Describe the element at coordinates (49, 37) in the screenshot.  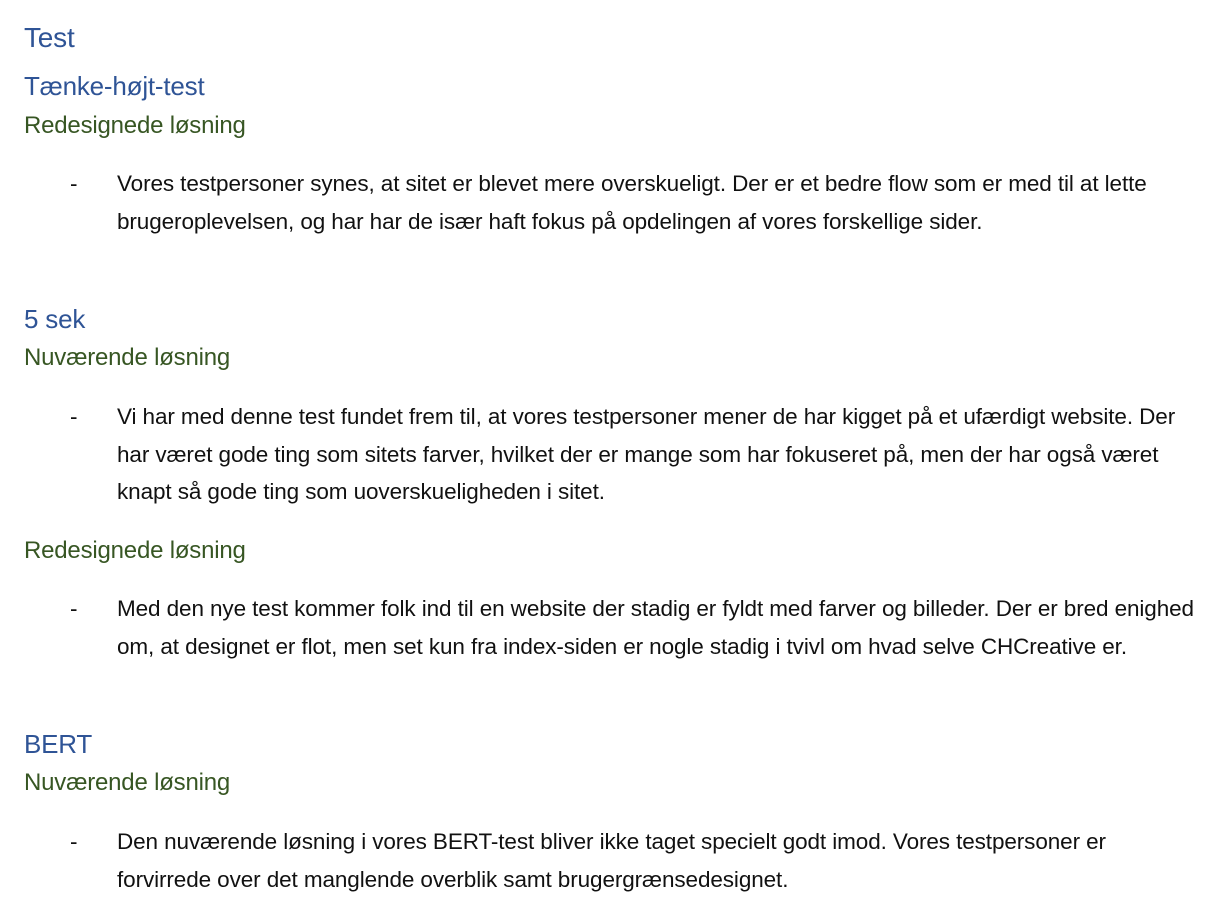
I see `heading-test: Test` at that location.